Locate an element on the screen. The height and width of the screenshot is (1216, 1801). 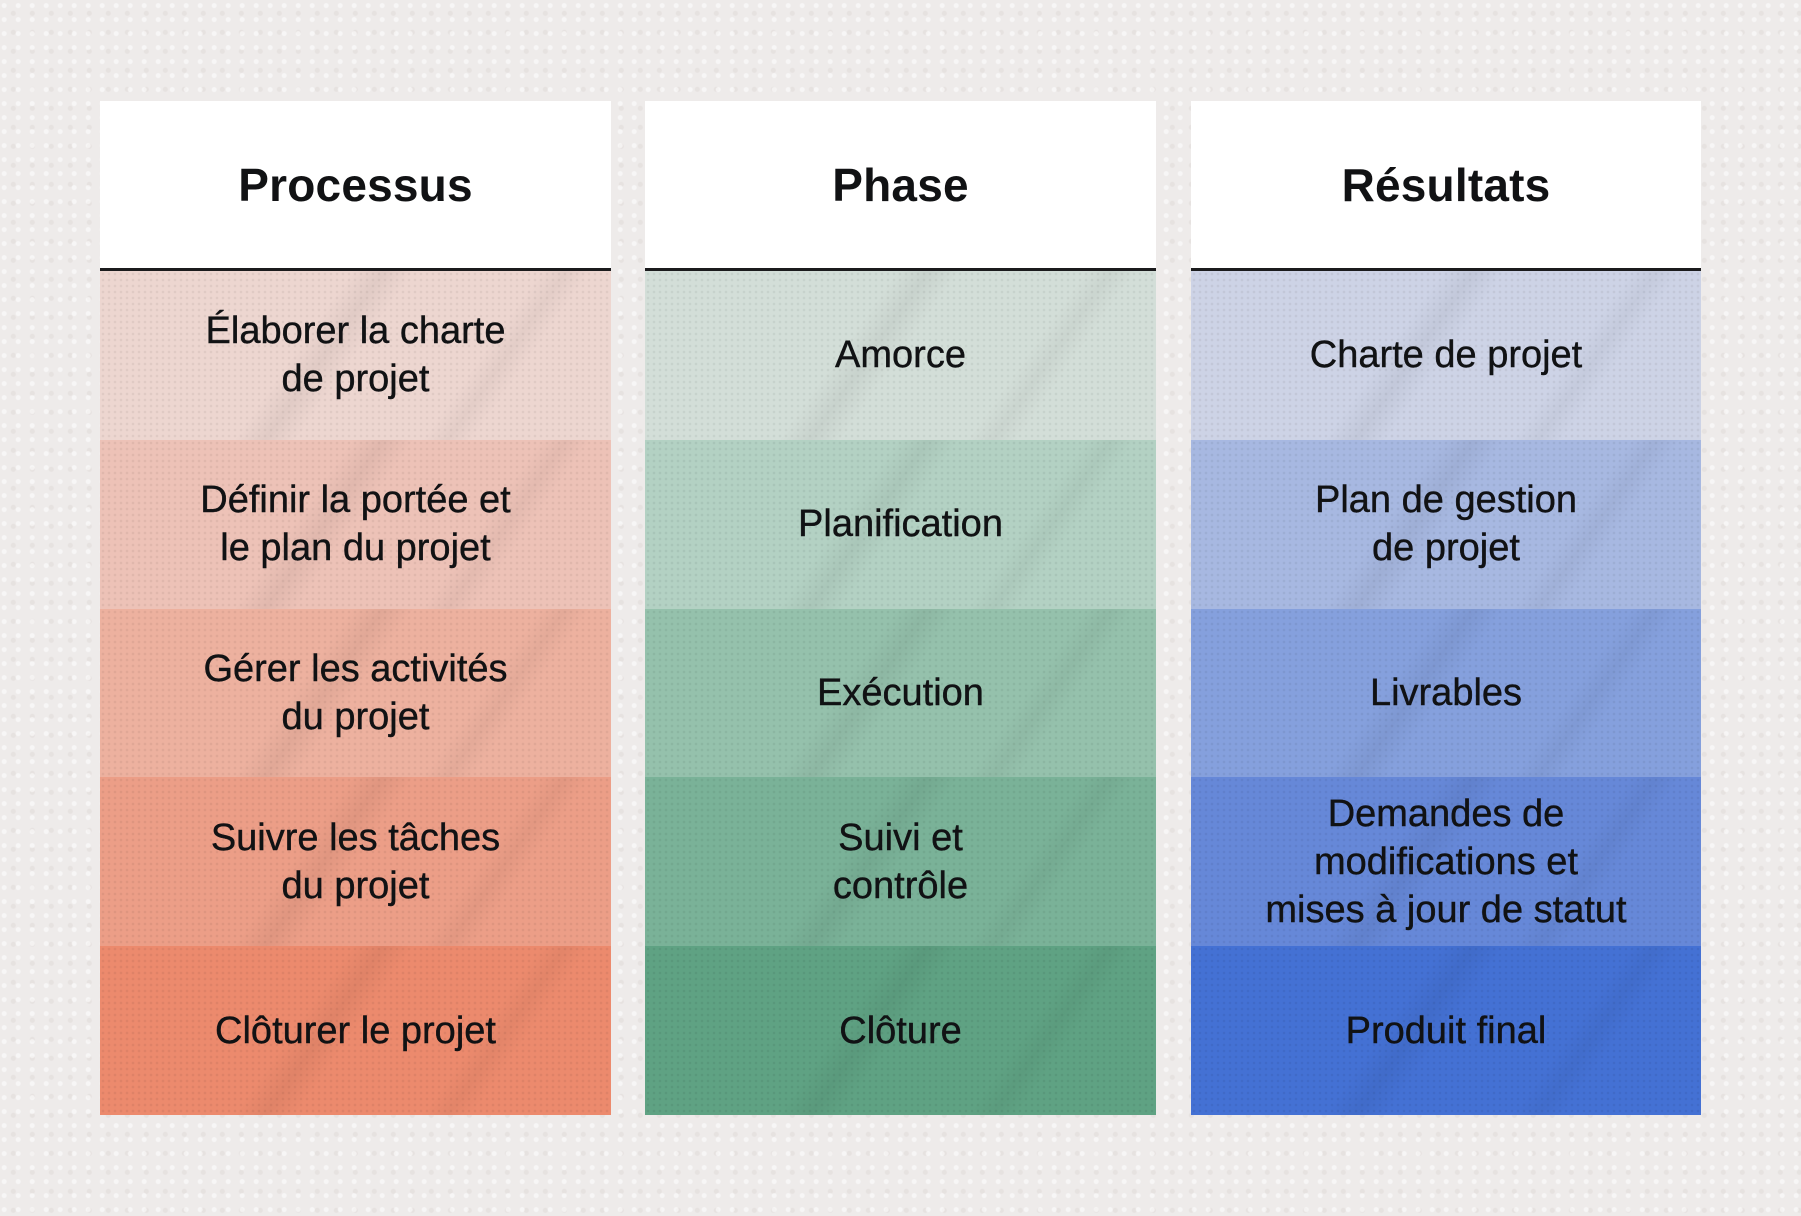
cell-text: Suivi et contrôle is located at coordinates (900, 861).